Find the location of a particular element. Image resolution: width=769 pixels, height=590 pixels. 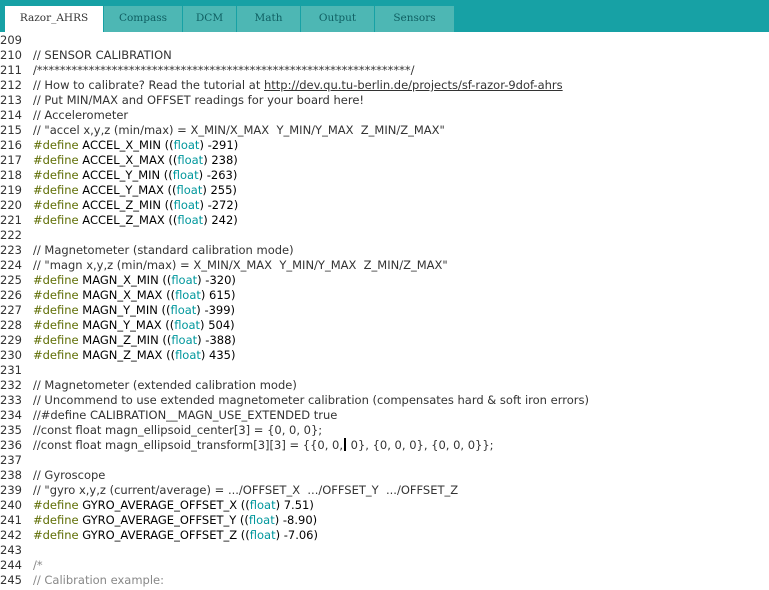

code-line: 225 #define MAGN_X_MIN ((float) -320) is located at coordinates (384, 280).